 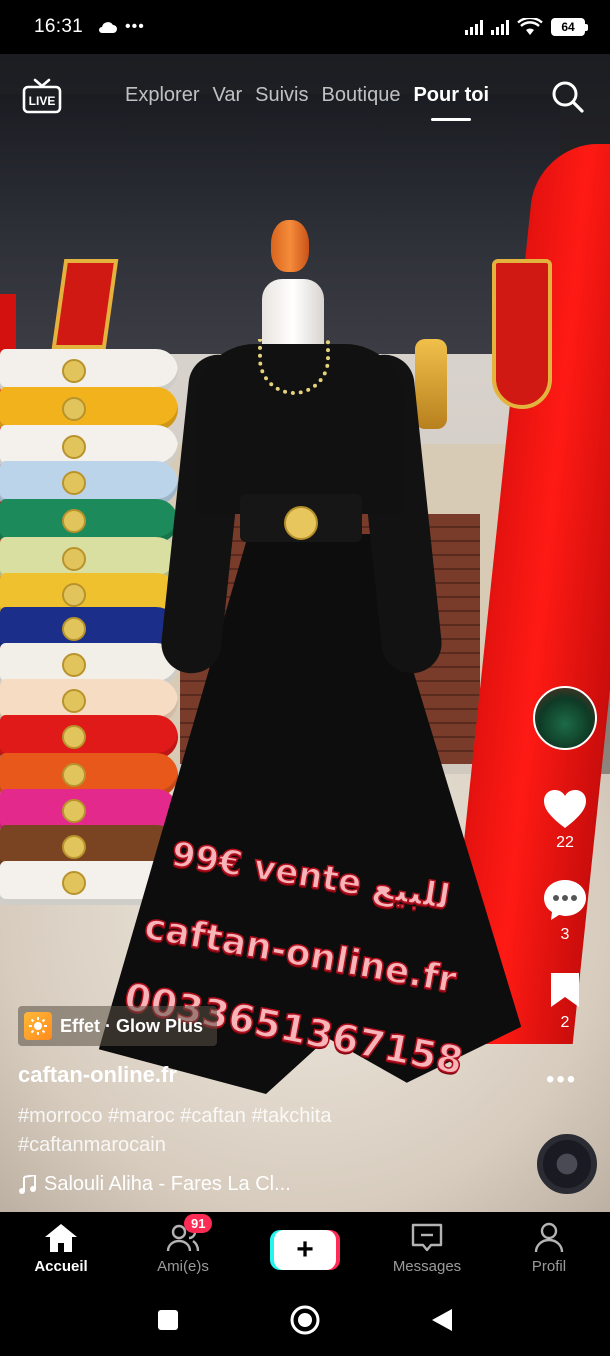 I want to click on effect-chip: Effet · Glow Plus, so click(x=118, y=1026).